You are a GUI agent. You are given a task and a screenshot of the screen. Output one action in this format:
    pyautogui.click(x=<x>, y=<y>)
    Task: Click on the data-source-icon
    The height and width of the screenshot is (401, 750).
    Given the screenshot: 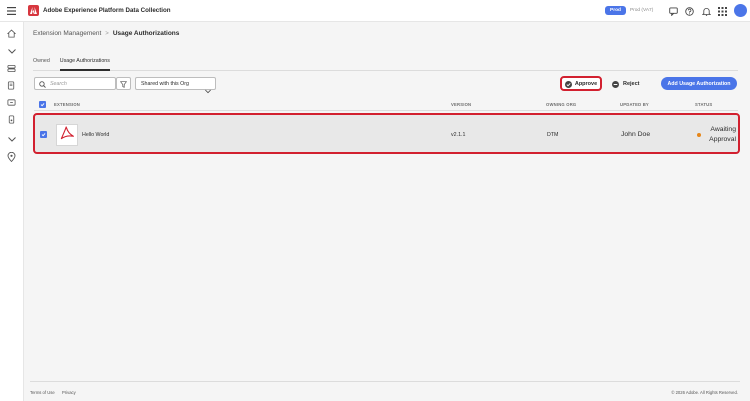 What is the action you would take?
    pyautogui.click(x=11, y=68)
    